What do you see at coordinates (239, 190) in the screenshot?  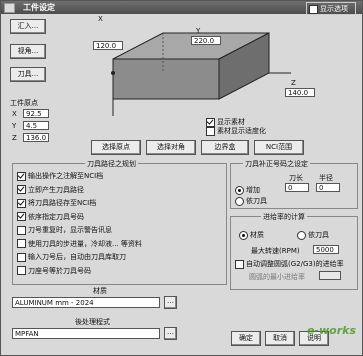 I see `comp-add-radio` at bounding box center [239, 190].